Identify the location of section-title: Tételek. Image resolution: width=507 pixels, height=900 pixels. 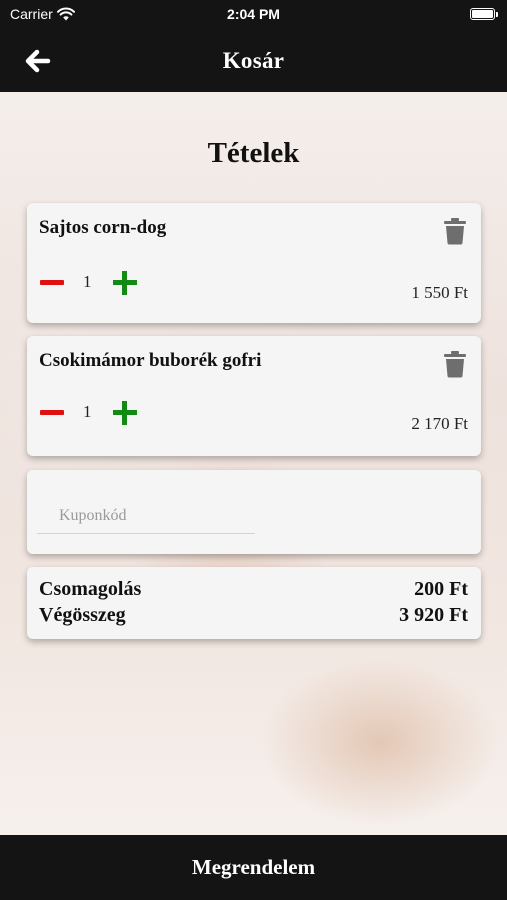
(253, 153).